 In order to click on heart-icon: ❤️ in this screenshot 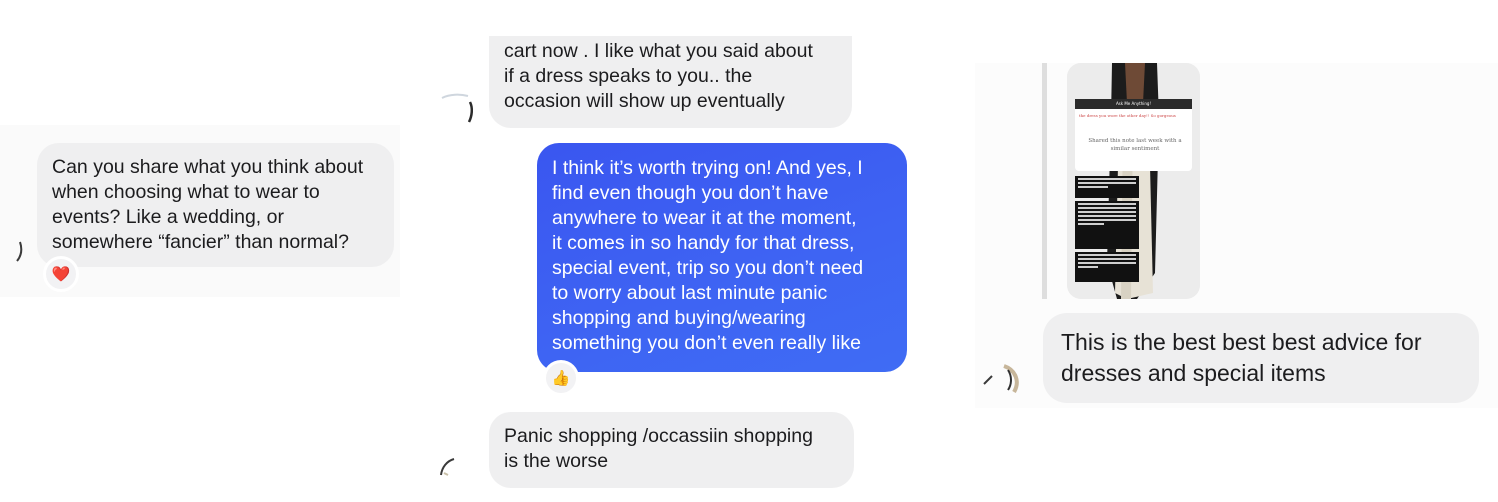, I will do `click(61, 274)`.